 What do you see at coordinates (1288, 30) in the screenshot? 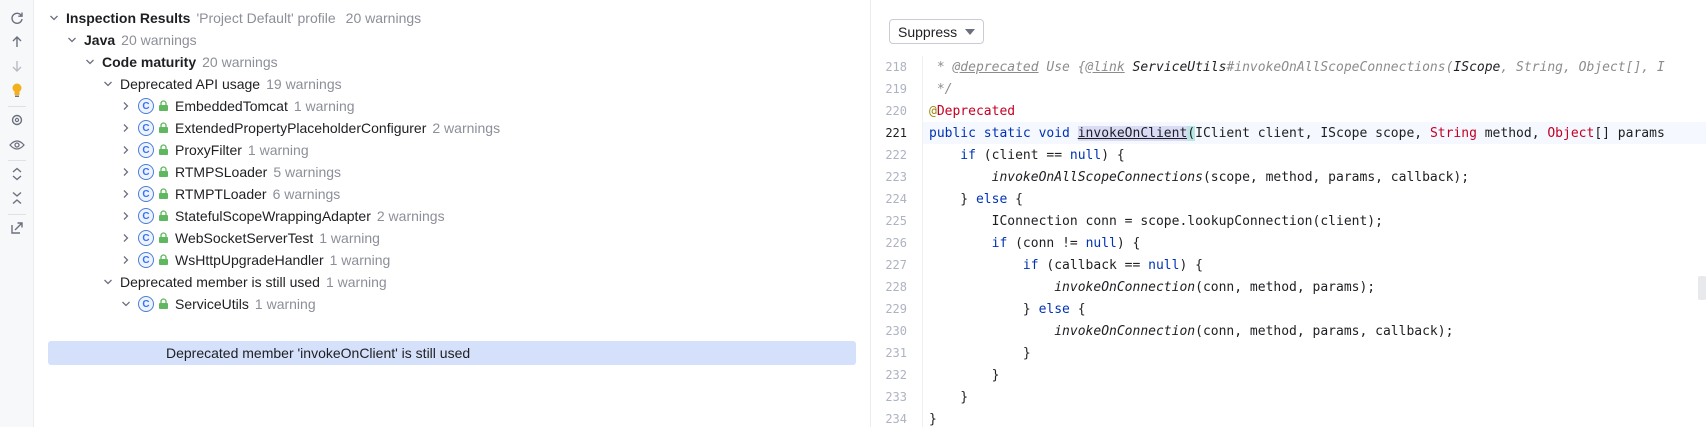
I see `editor-header: Suppress` at bounding box center [1288, 30].